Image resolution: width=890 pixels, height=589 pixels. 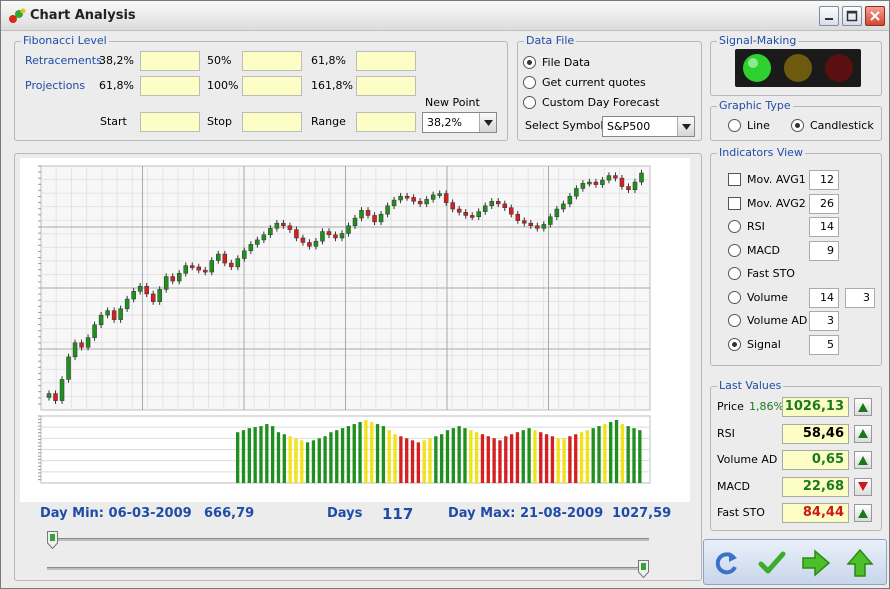 What do you see at coordinates (445, 16) in the screenshot?
I see `title-bar: Chart Analysis` at bounding box center [445, 16].